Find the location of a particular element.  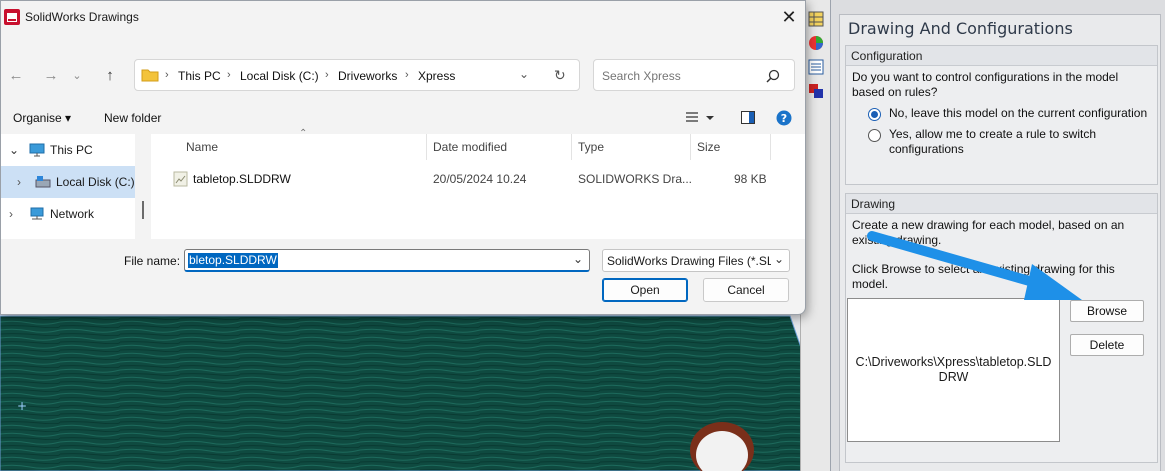

close-icon: ✕ is located at coordinates (789, 16).